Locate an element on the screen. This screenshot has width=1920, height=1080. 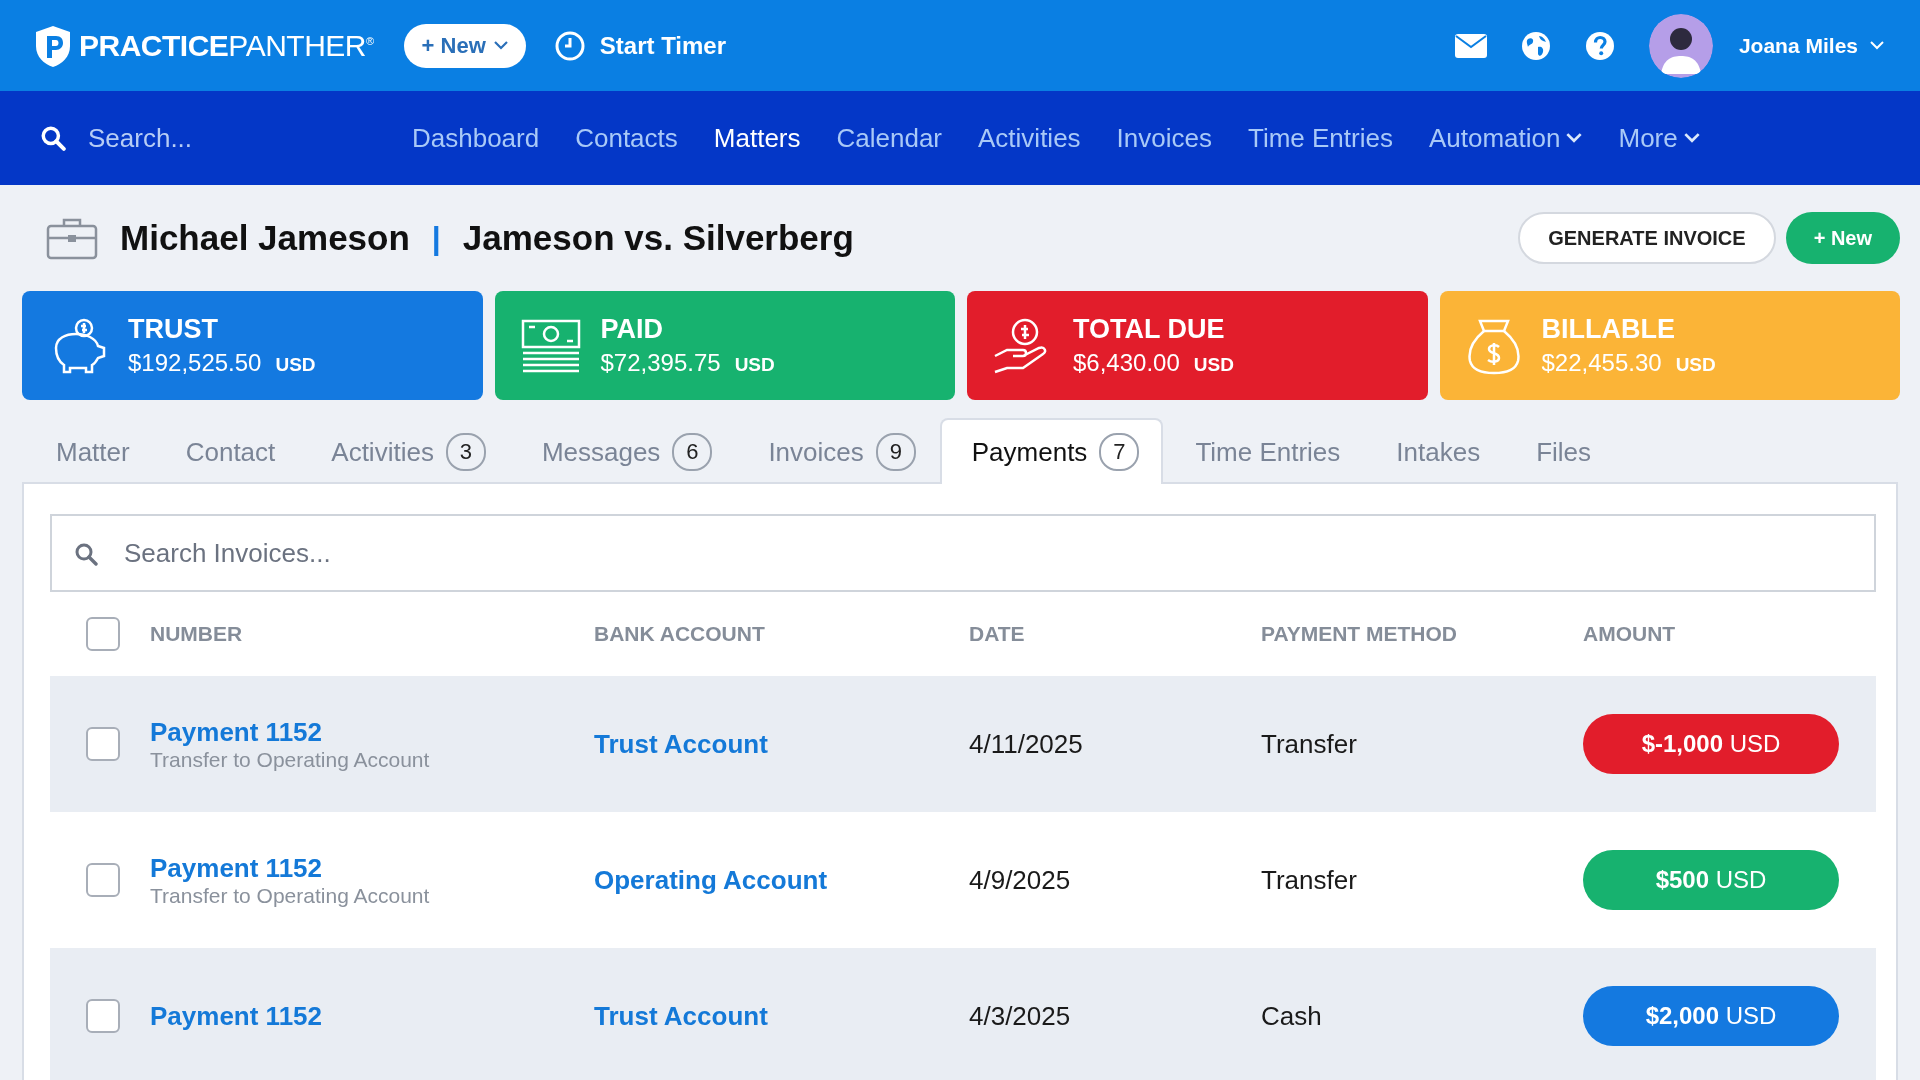
card-title: TRUST is located at coordinates (173, 329).